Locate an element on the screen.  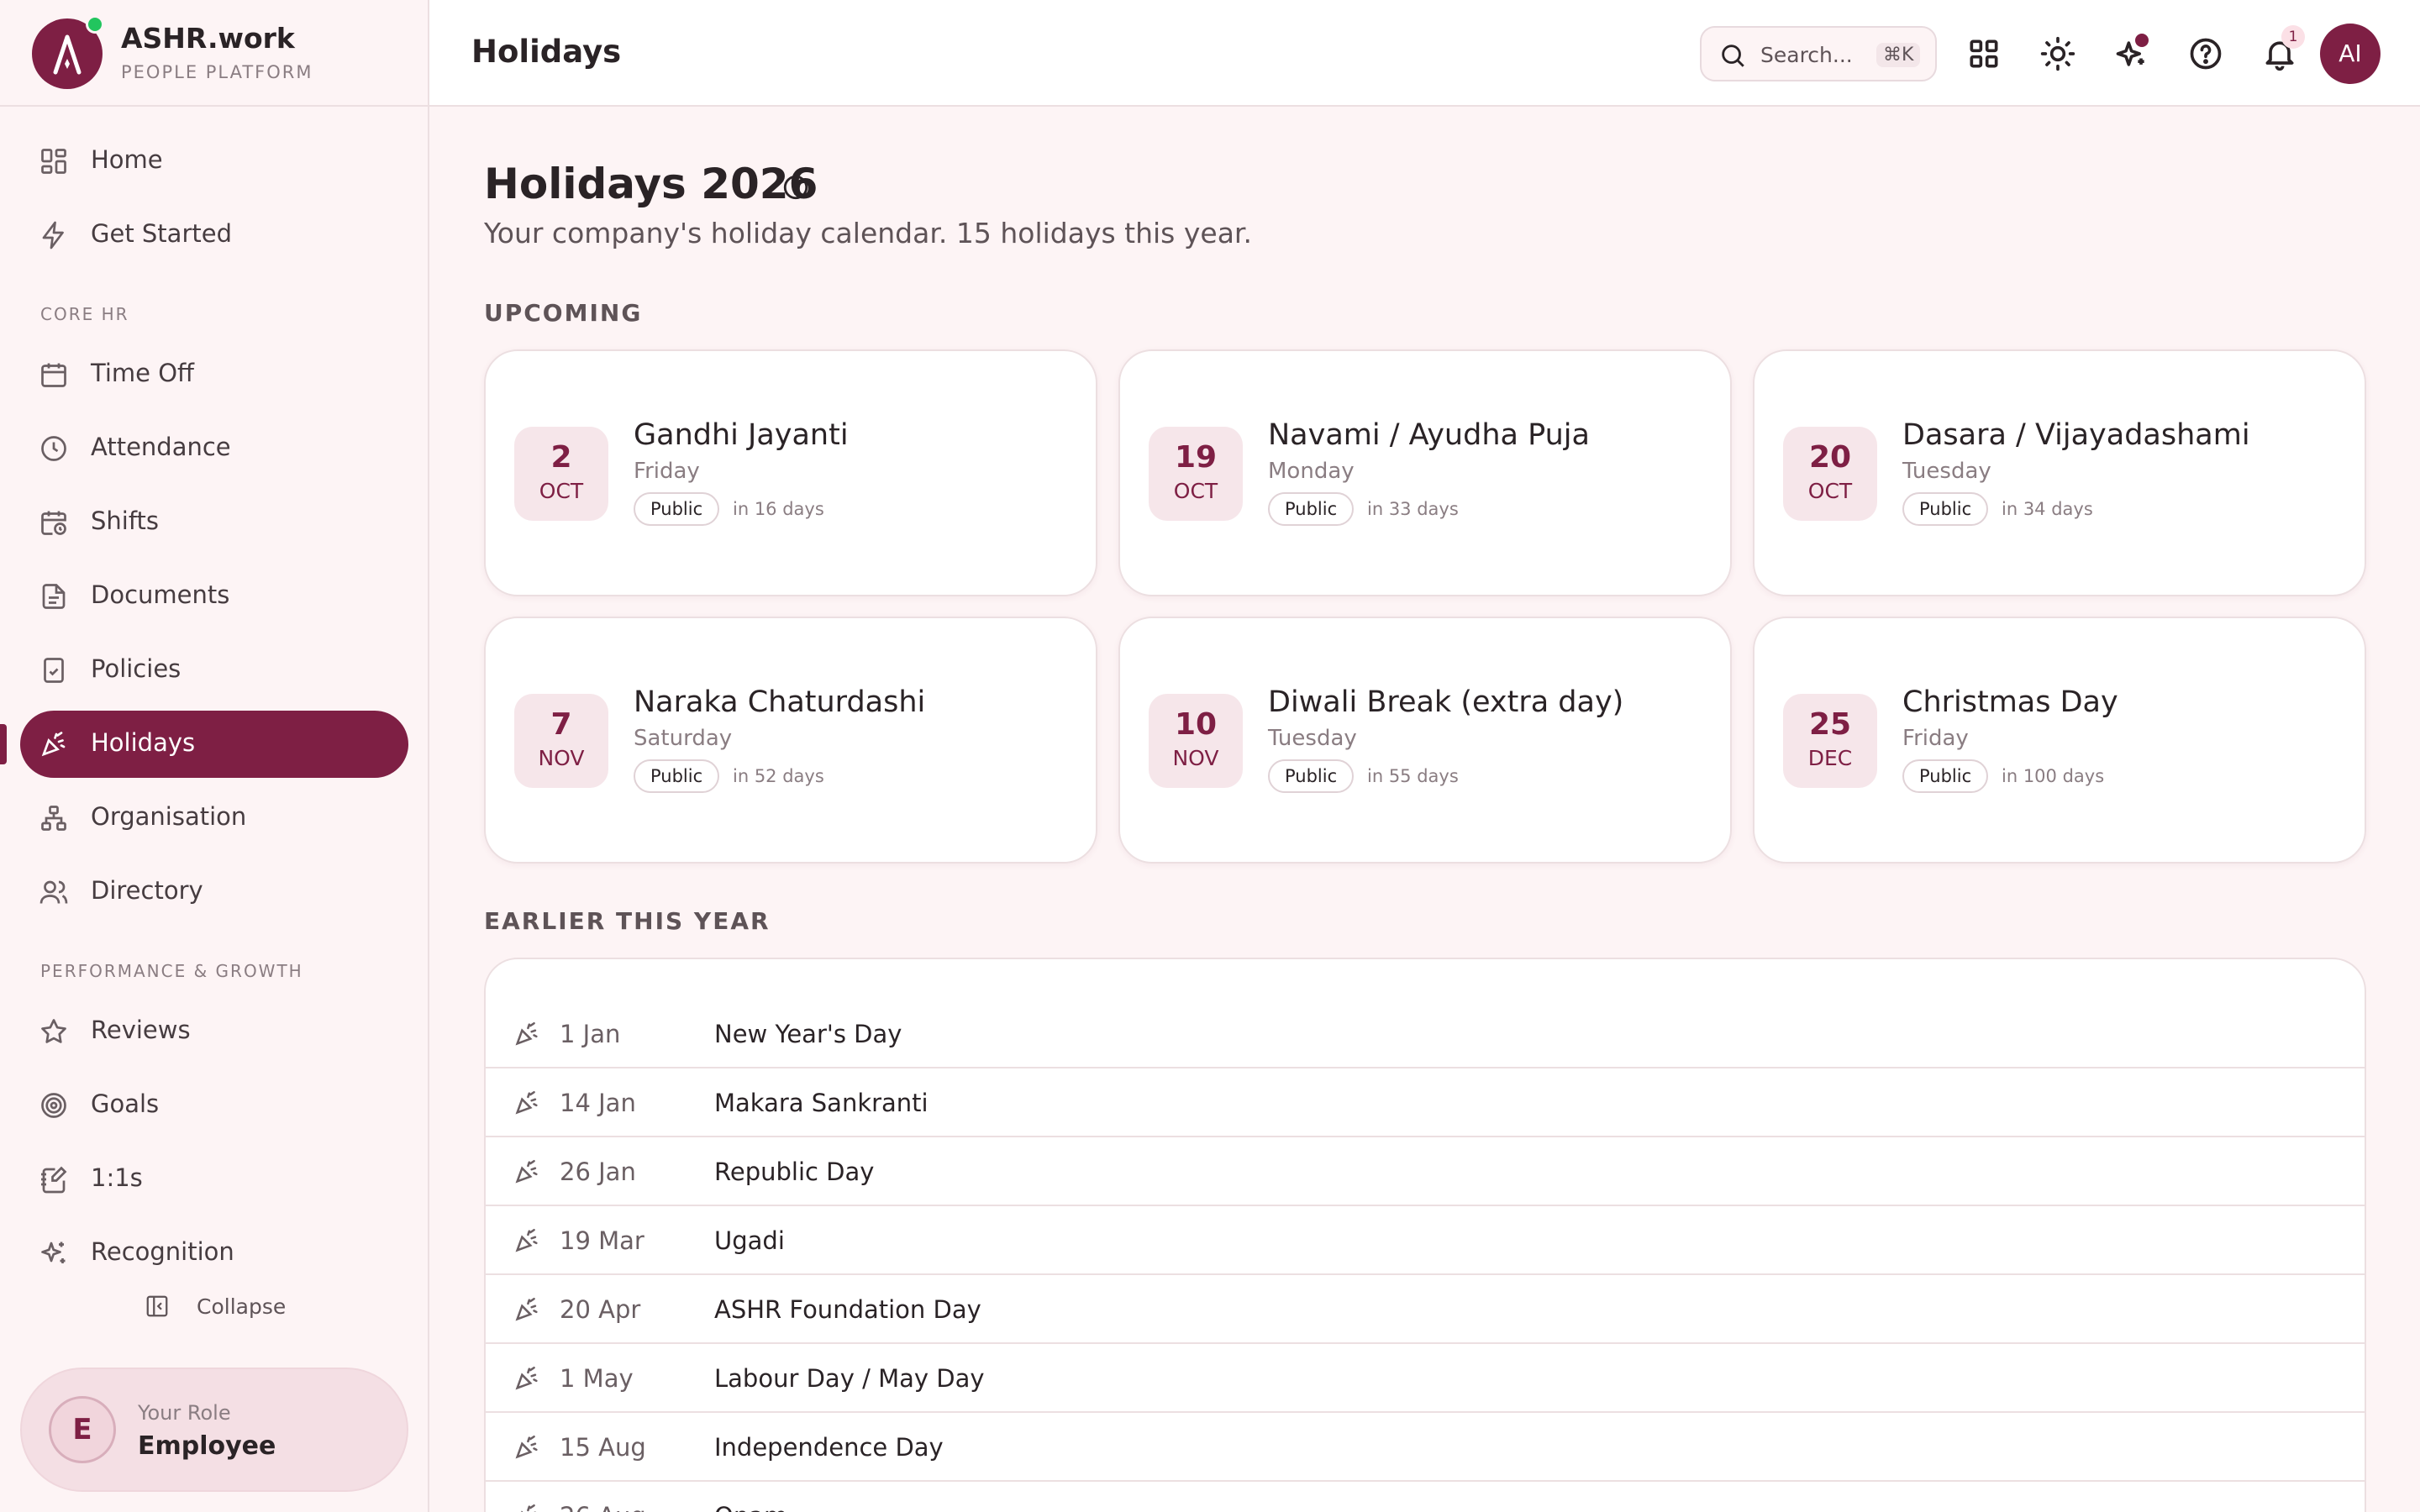
sidebar-item-reviews: Reviews is located at coordinates (214, 1031).